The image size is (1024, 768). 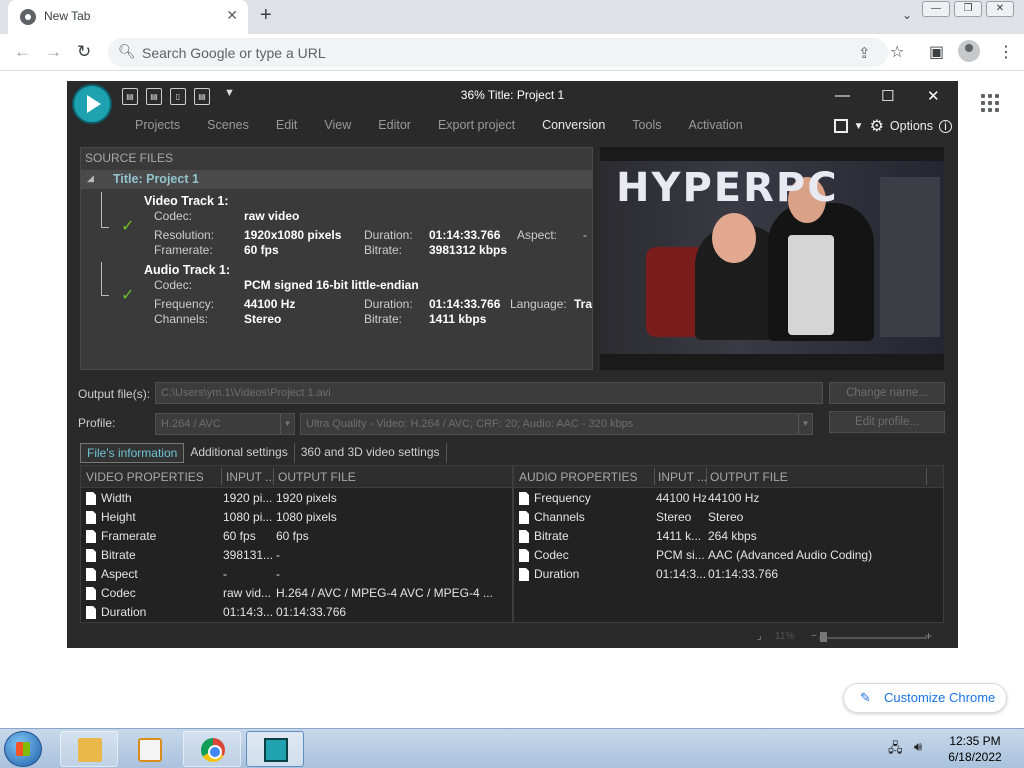 I want to click on table-row: Channels Stereo Stereo, so click(x=728, y=517).